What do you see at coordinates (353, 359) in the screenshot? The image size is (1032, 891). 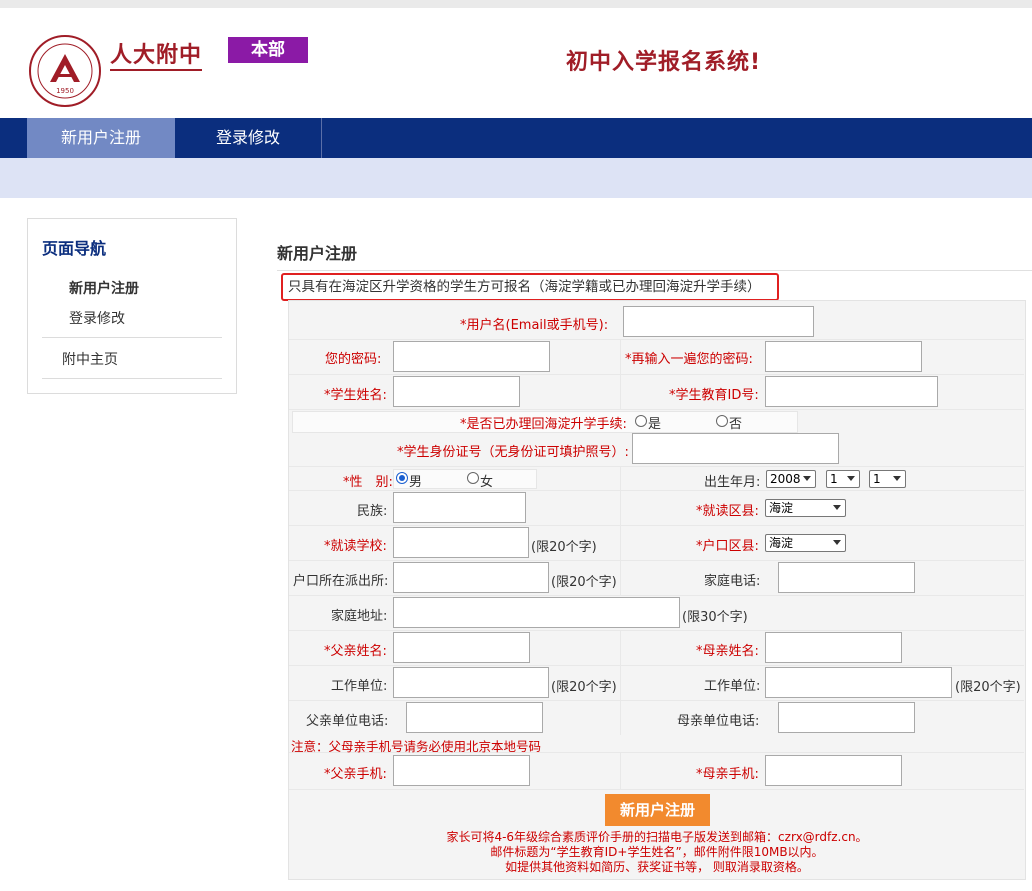 I see `password-label: 您的密码:` at bounding box center [353, 359].